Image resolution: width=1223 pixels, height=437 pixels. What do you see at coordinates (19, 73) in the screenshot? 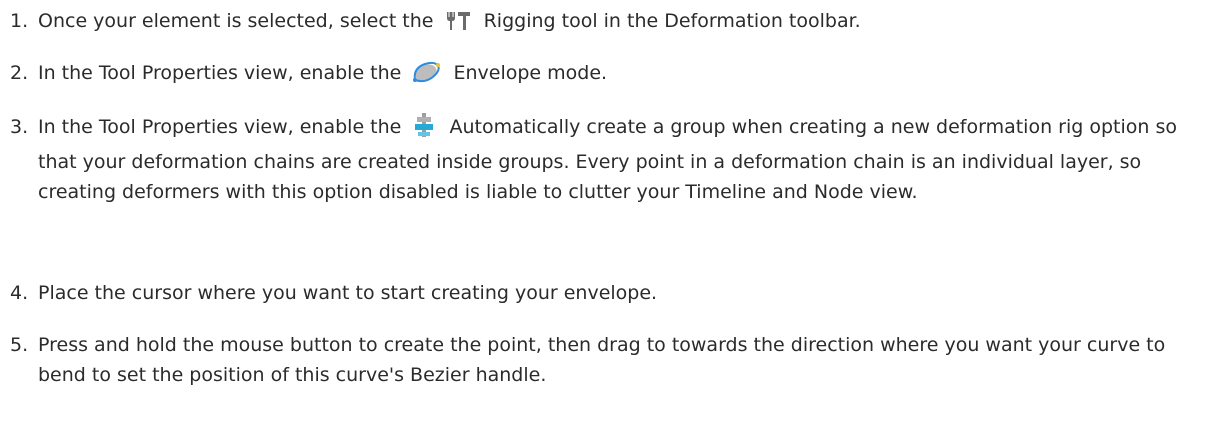
I see `step-number: 2.` at bounding box center [19, 73].